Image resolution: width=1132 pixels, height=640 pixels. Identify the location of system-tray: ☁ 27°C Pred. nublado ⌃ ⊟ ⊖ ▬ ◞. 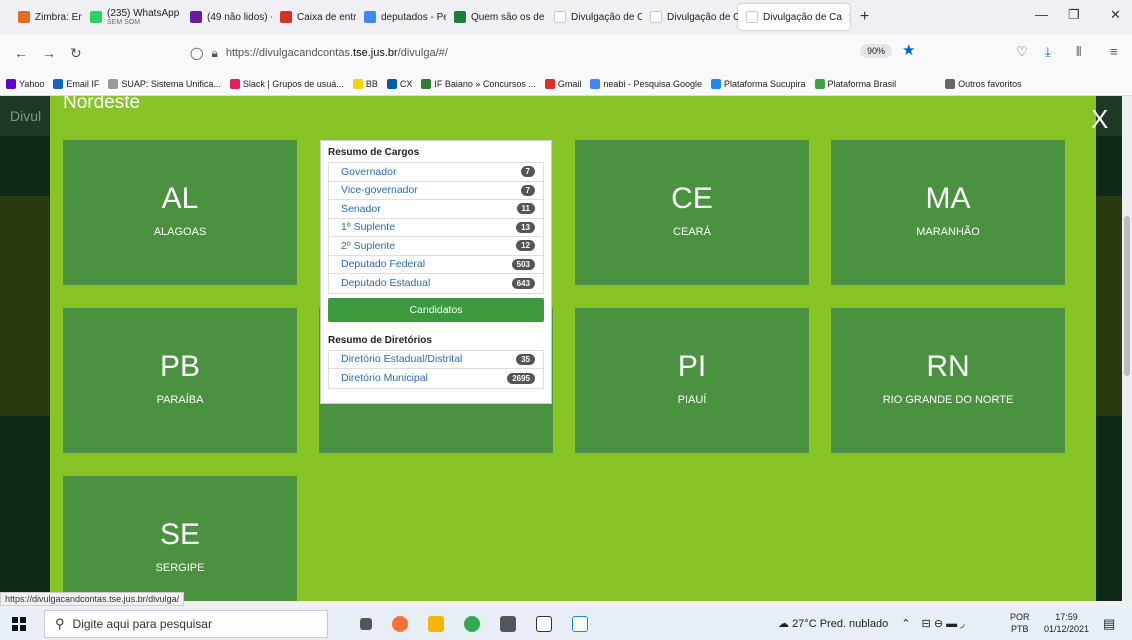
(871, 623).